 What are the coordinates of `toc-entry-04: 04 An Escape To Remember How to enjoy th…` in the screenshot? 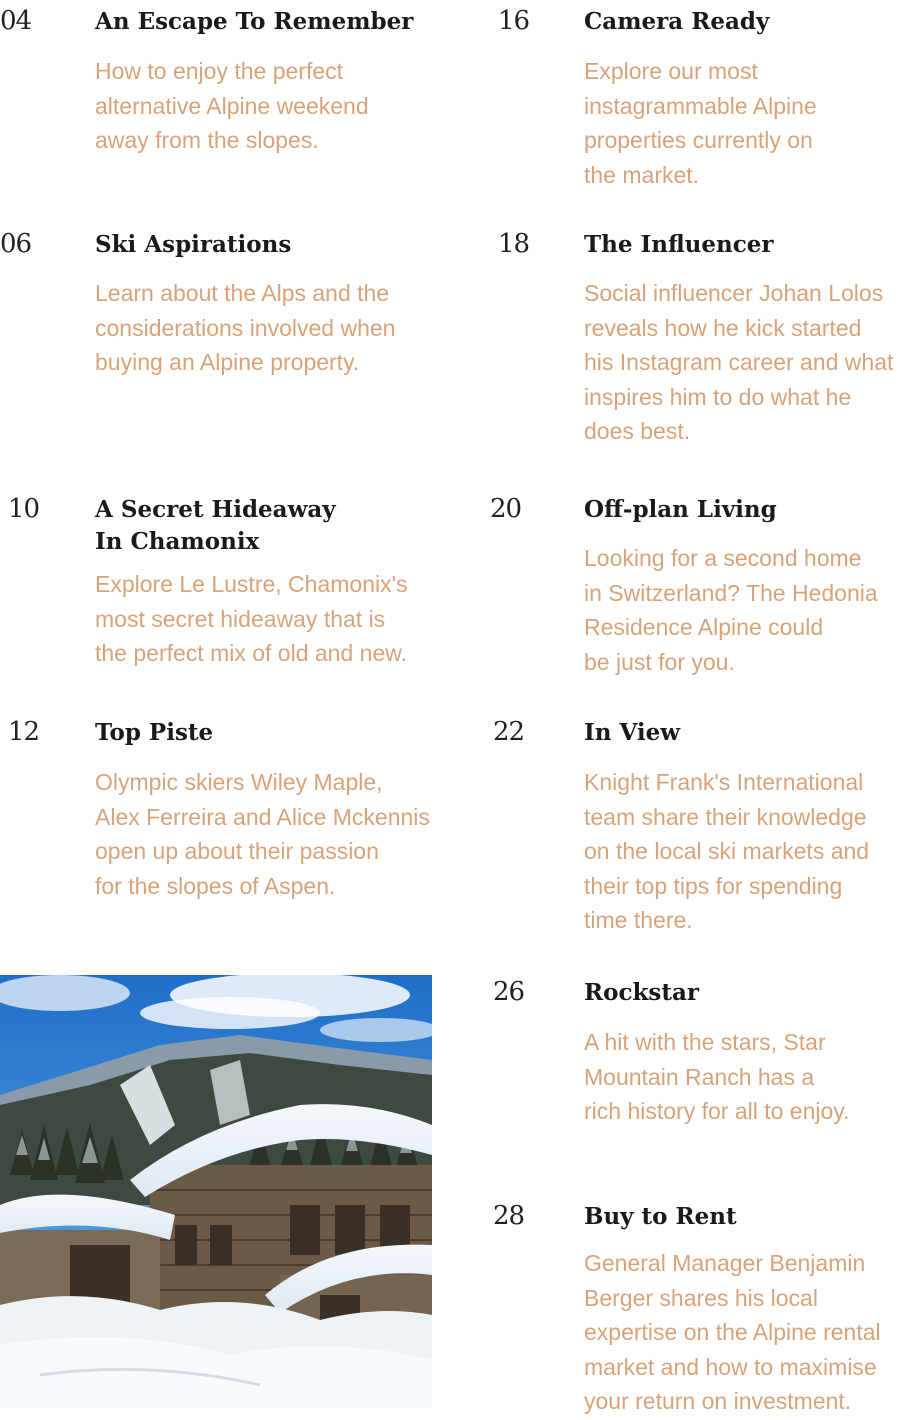 It's located at (220, 81).